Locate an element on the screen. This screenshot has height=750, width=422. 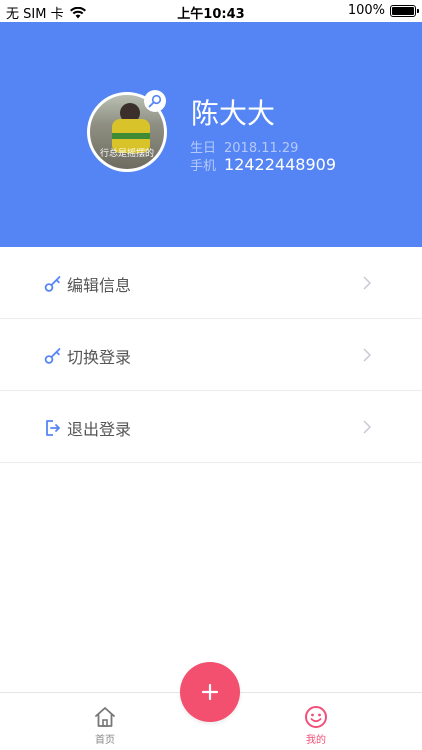
tab-home-label: 首页 is located at coordinates (105, 740).